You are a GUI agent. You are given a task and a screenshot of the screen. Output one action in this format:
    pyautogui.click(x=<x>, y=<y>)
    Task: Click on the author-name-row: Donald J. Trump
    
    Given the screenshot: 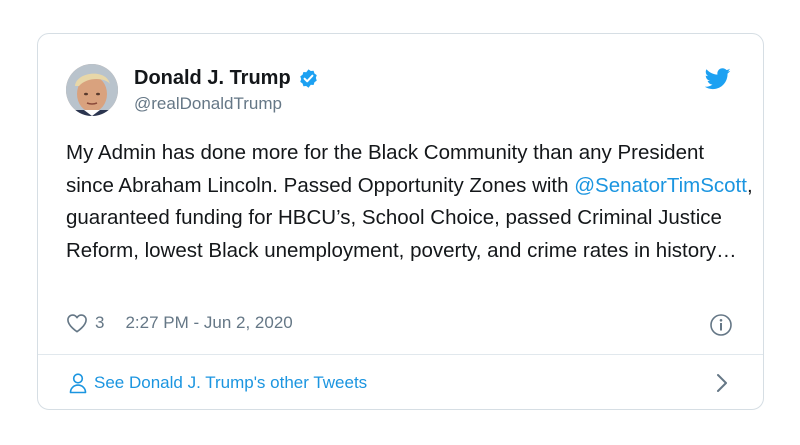 What is the action you would take?
    pyautogui.click(x=226, y=78)
    